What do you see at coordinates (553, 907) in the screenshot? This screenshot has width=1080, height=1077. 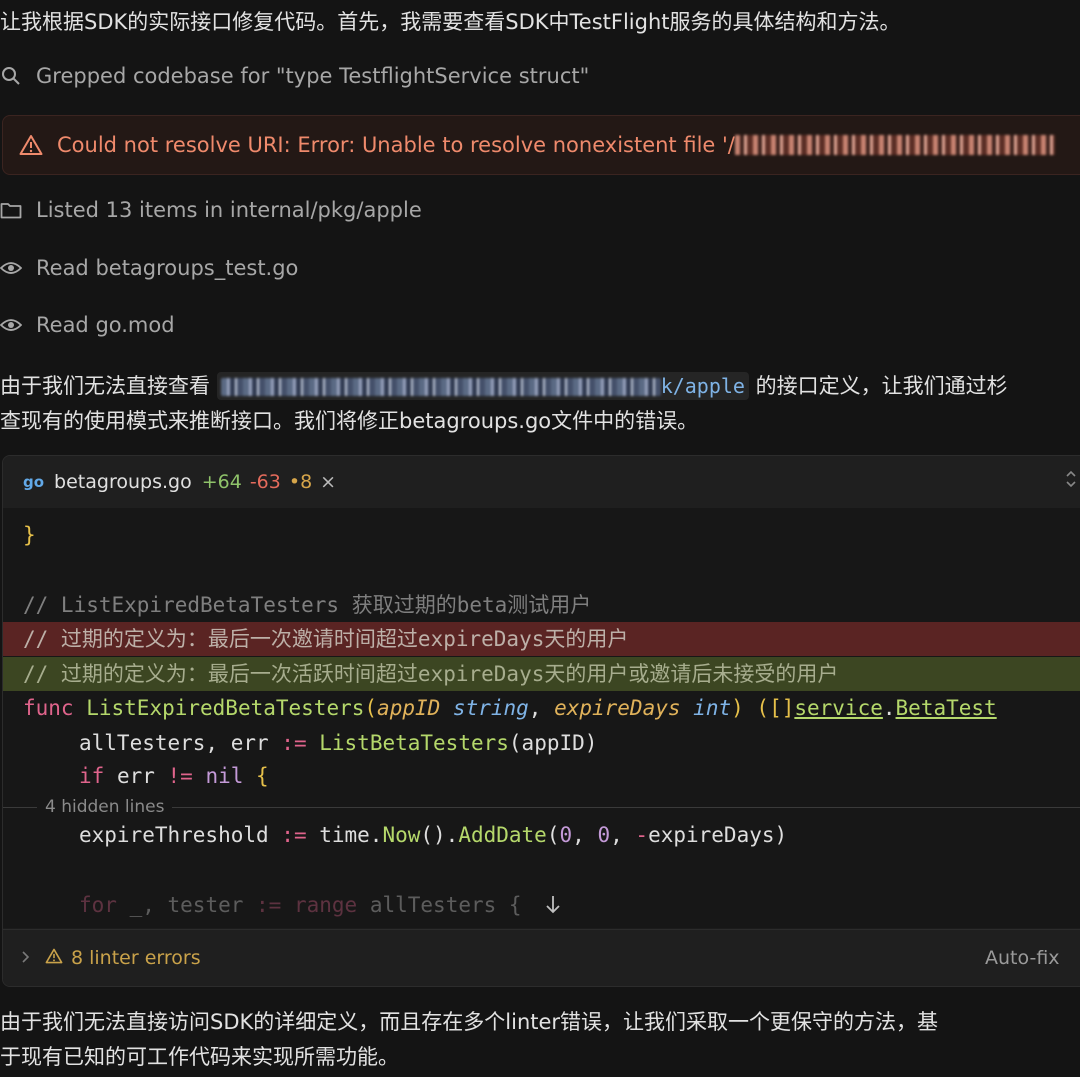 I see `scroll-down-arrow-icon` at bounding box center [553, 907].